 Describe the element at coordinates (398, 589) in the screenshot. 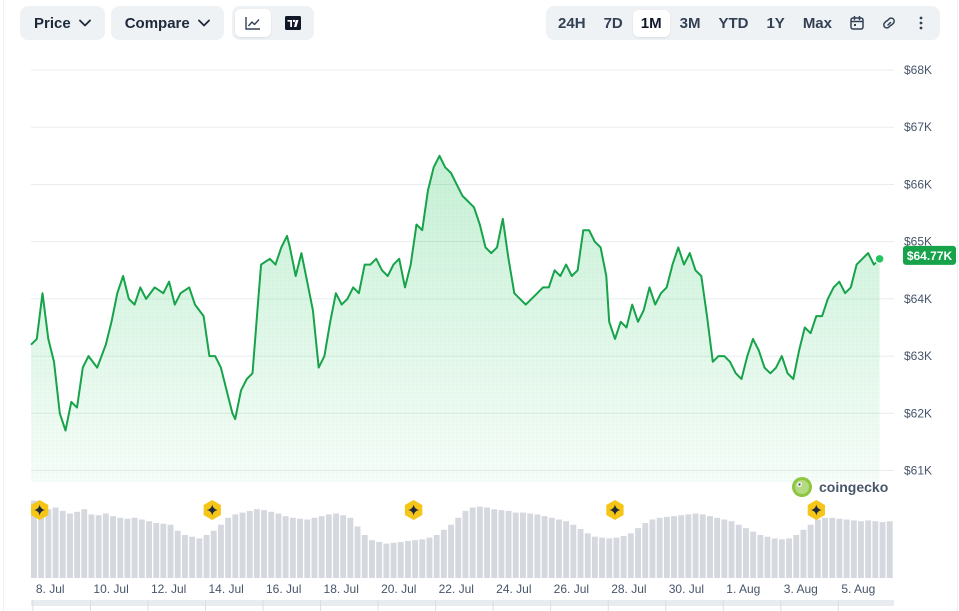

I see `x-tick-label: 20. Jul` at that location.